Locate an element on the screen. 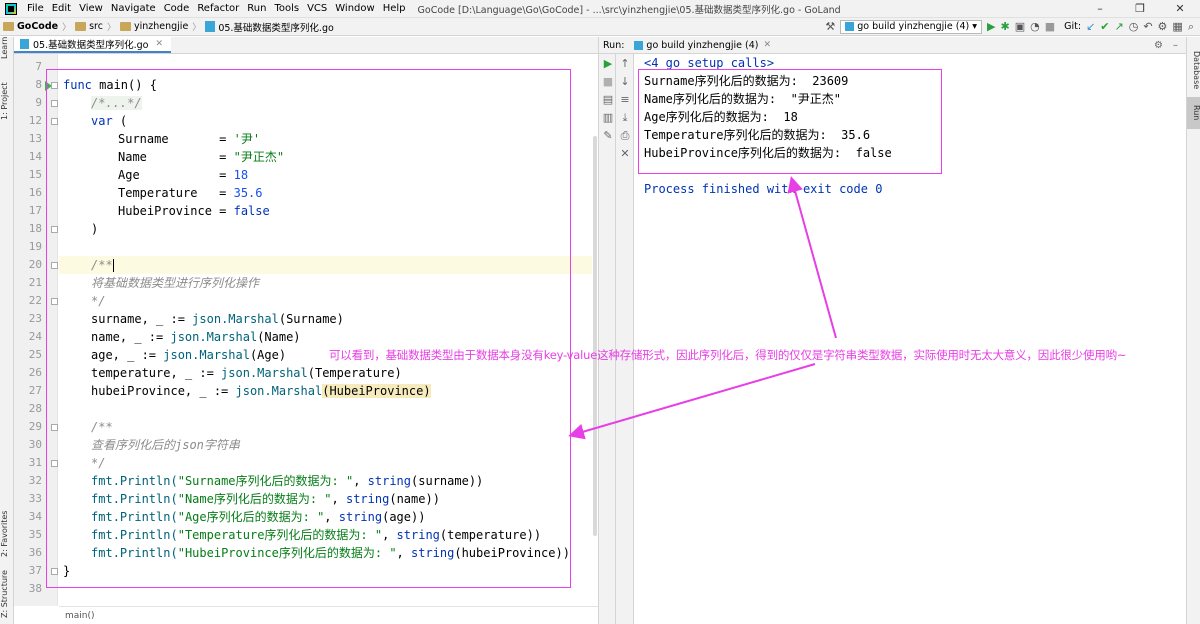 The width and height of the screenshot is (1200, 624). run-config-label: go build yinzhengjie (4) is located at coordinates (913, 26).